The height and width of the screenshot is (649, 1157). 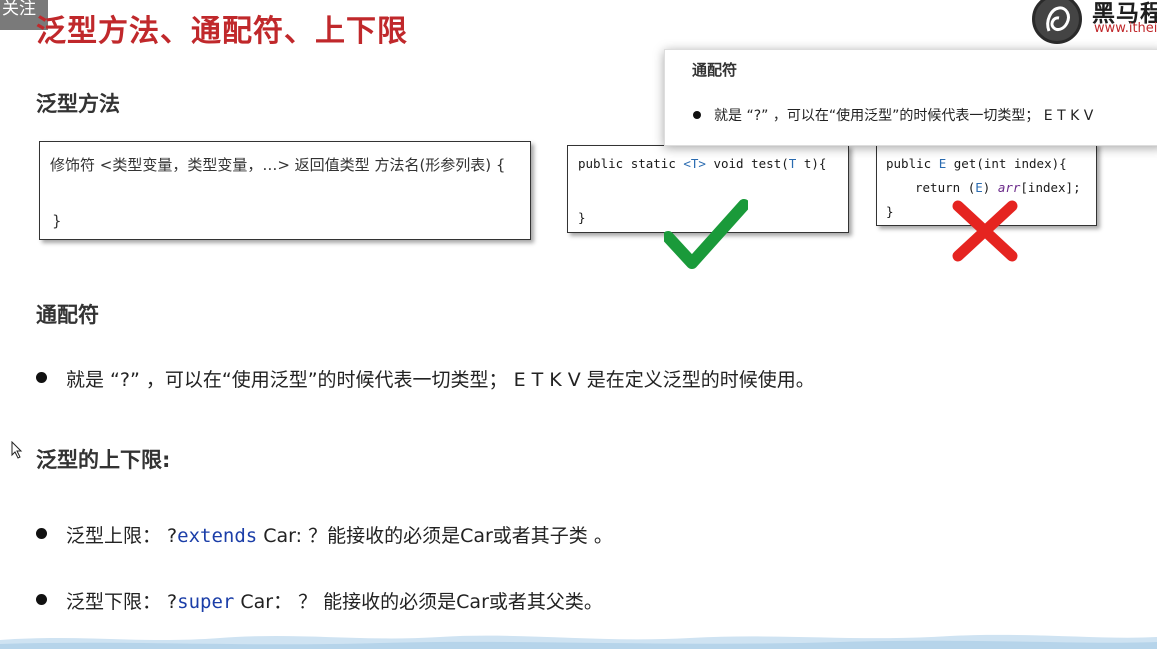 What do you see at coordinates (285, 190) in the screenshot?
I see `generic-method-syntax-box: 修饰符 <类型变量，类型变量，…> 返回值类型 方法名(形参列表) { }` at bounding box center [285, 190].